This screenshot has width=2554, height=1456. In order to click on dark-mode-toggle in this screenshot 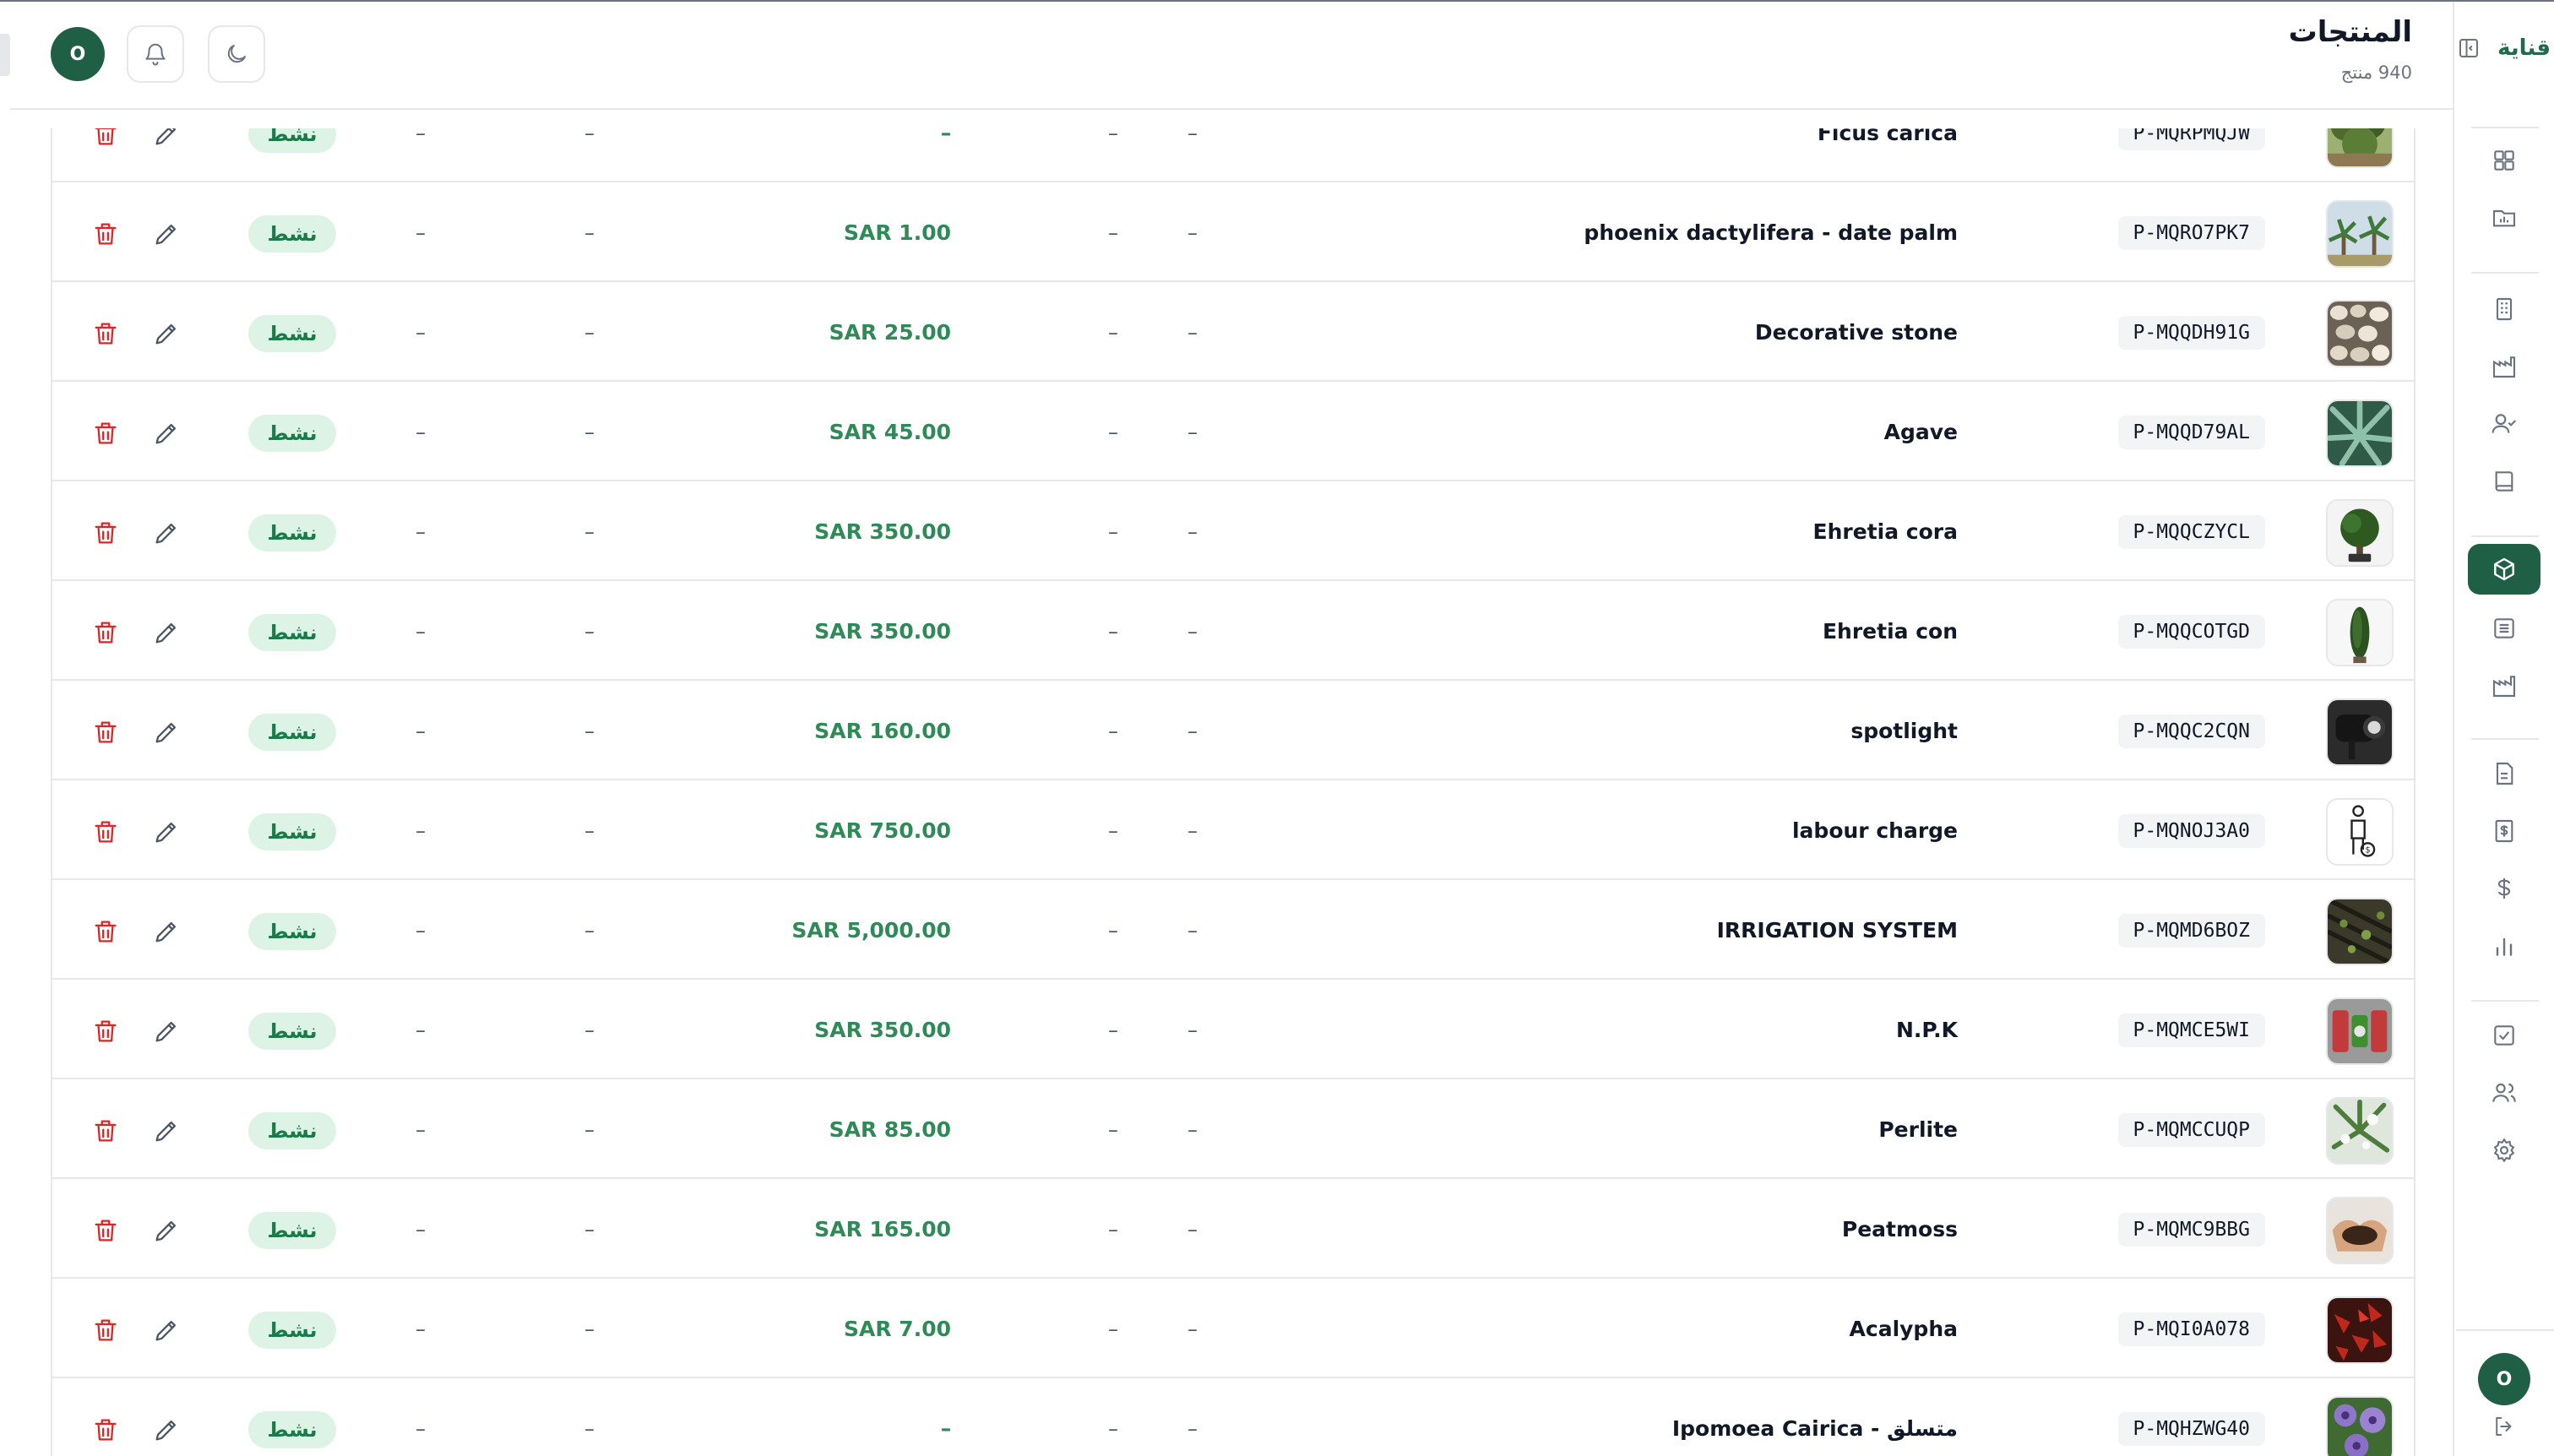, I will do `click(236, 54)`.